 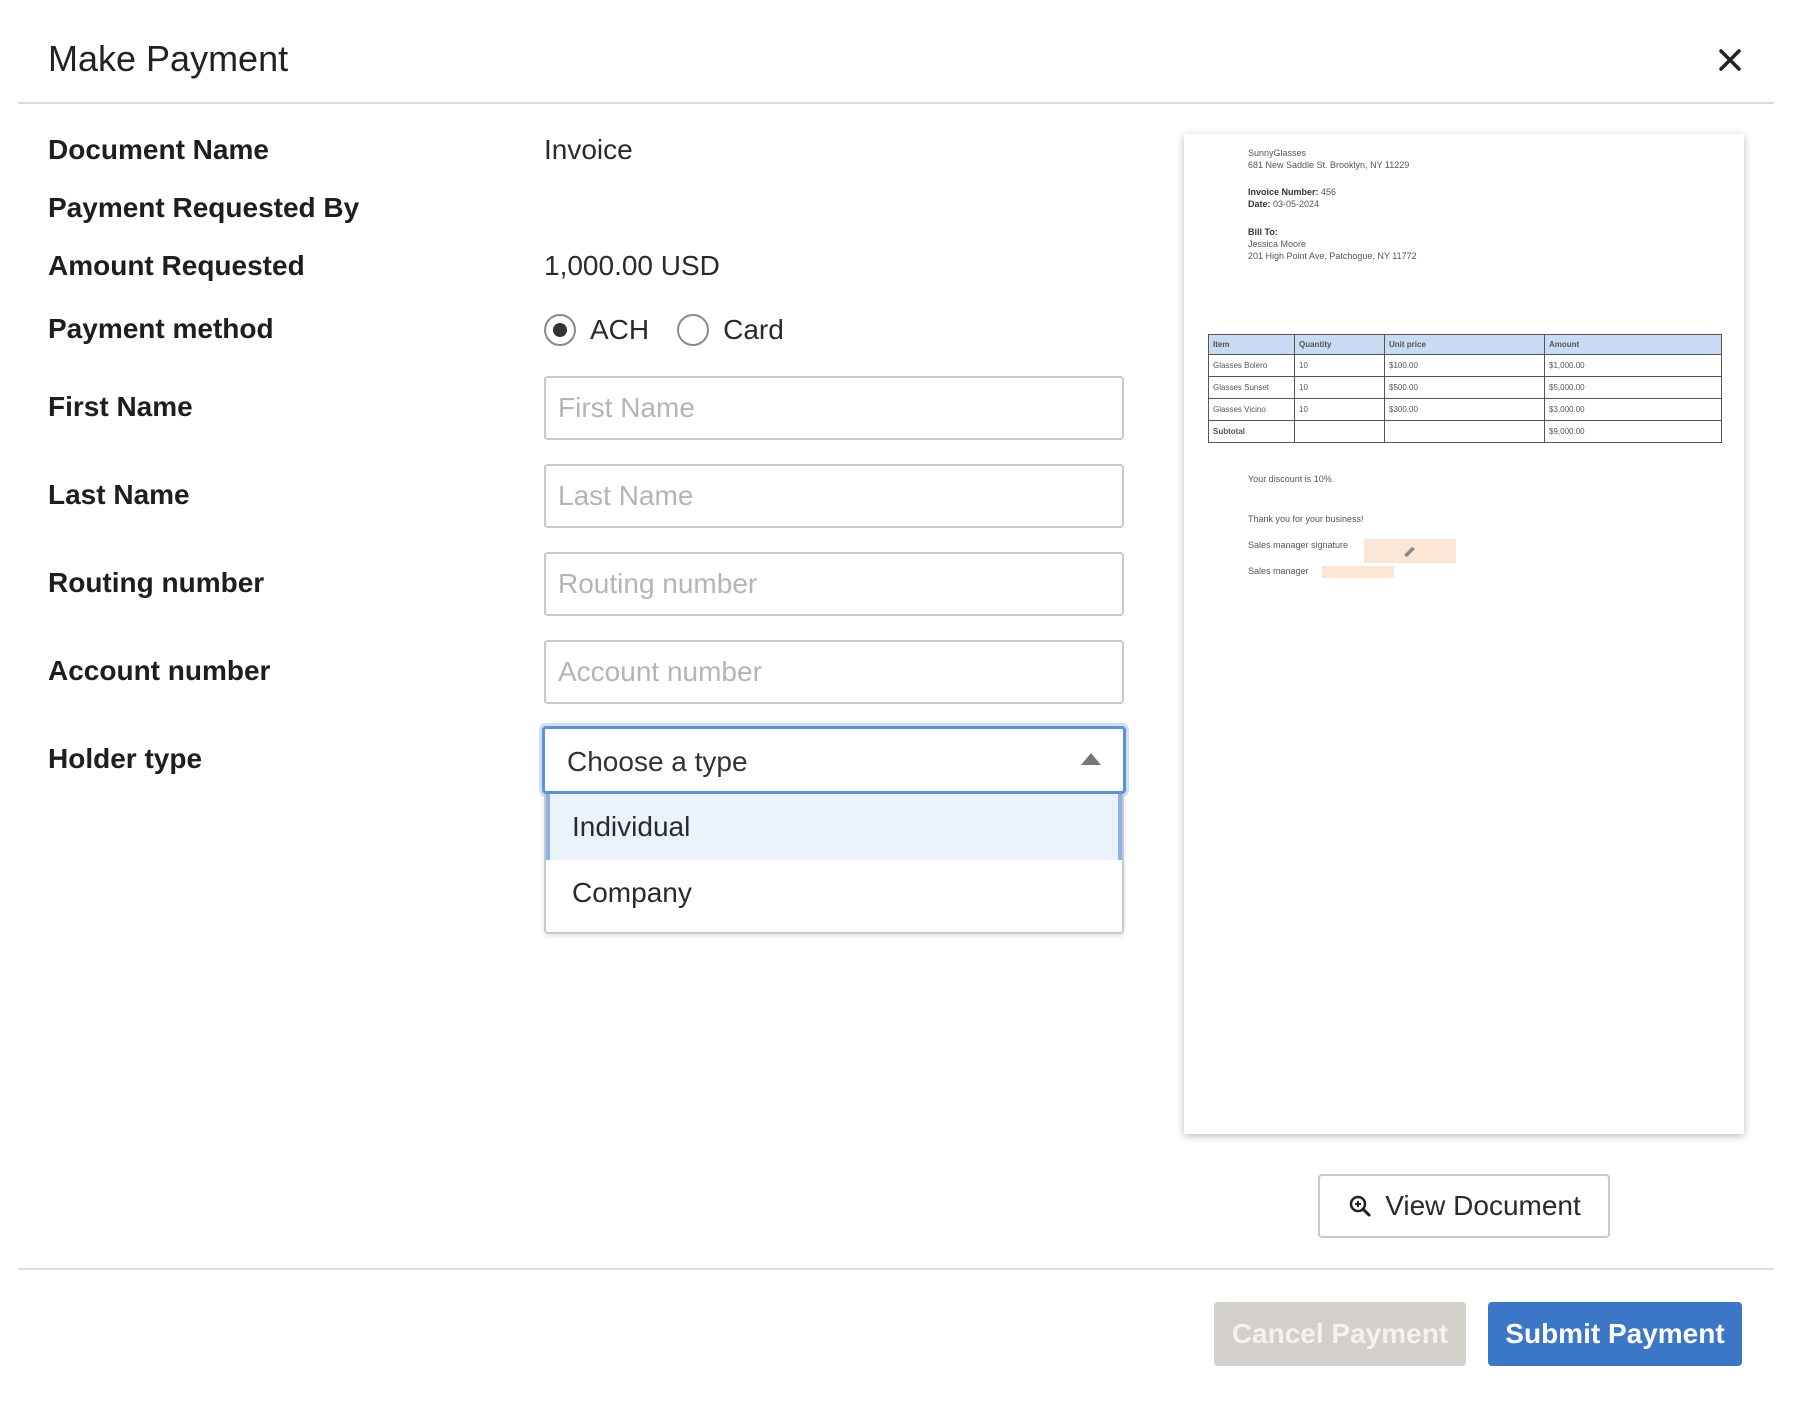 What do you see at coordinates (1251, 365) in the screenshot?
I see `doc-table-cell: Glasses Bolero` at bounding box center [1251, 365].